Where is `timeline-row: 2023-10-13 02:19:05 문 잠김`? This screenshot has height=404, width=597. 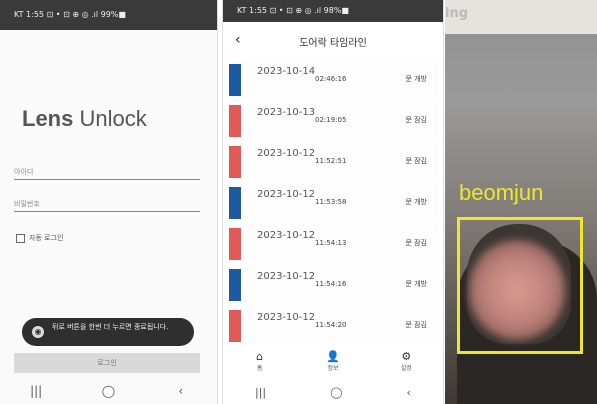
timeline-row: 2023-10-13 02:19:05 문 잠김 is located at coordinates (334, 119).